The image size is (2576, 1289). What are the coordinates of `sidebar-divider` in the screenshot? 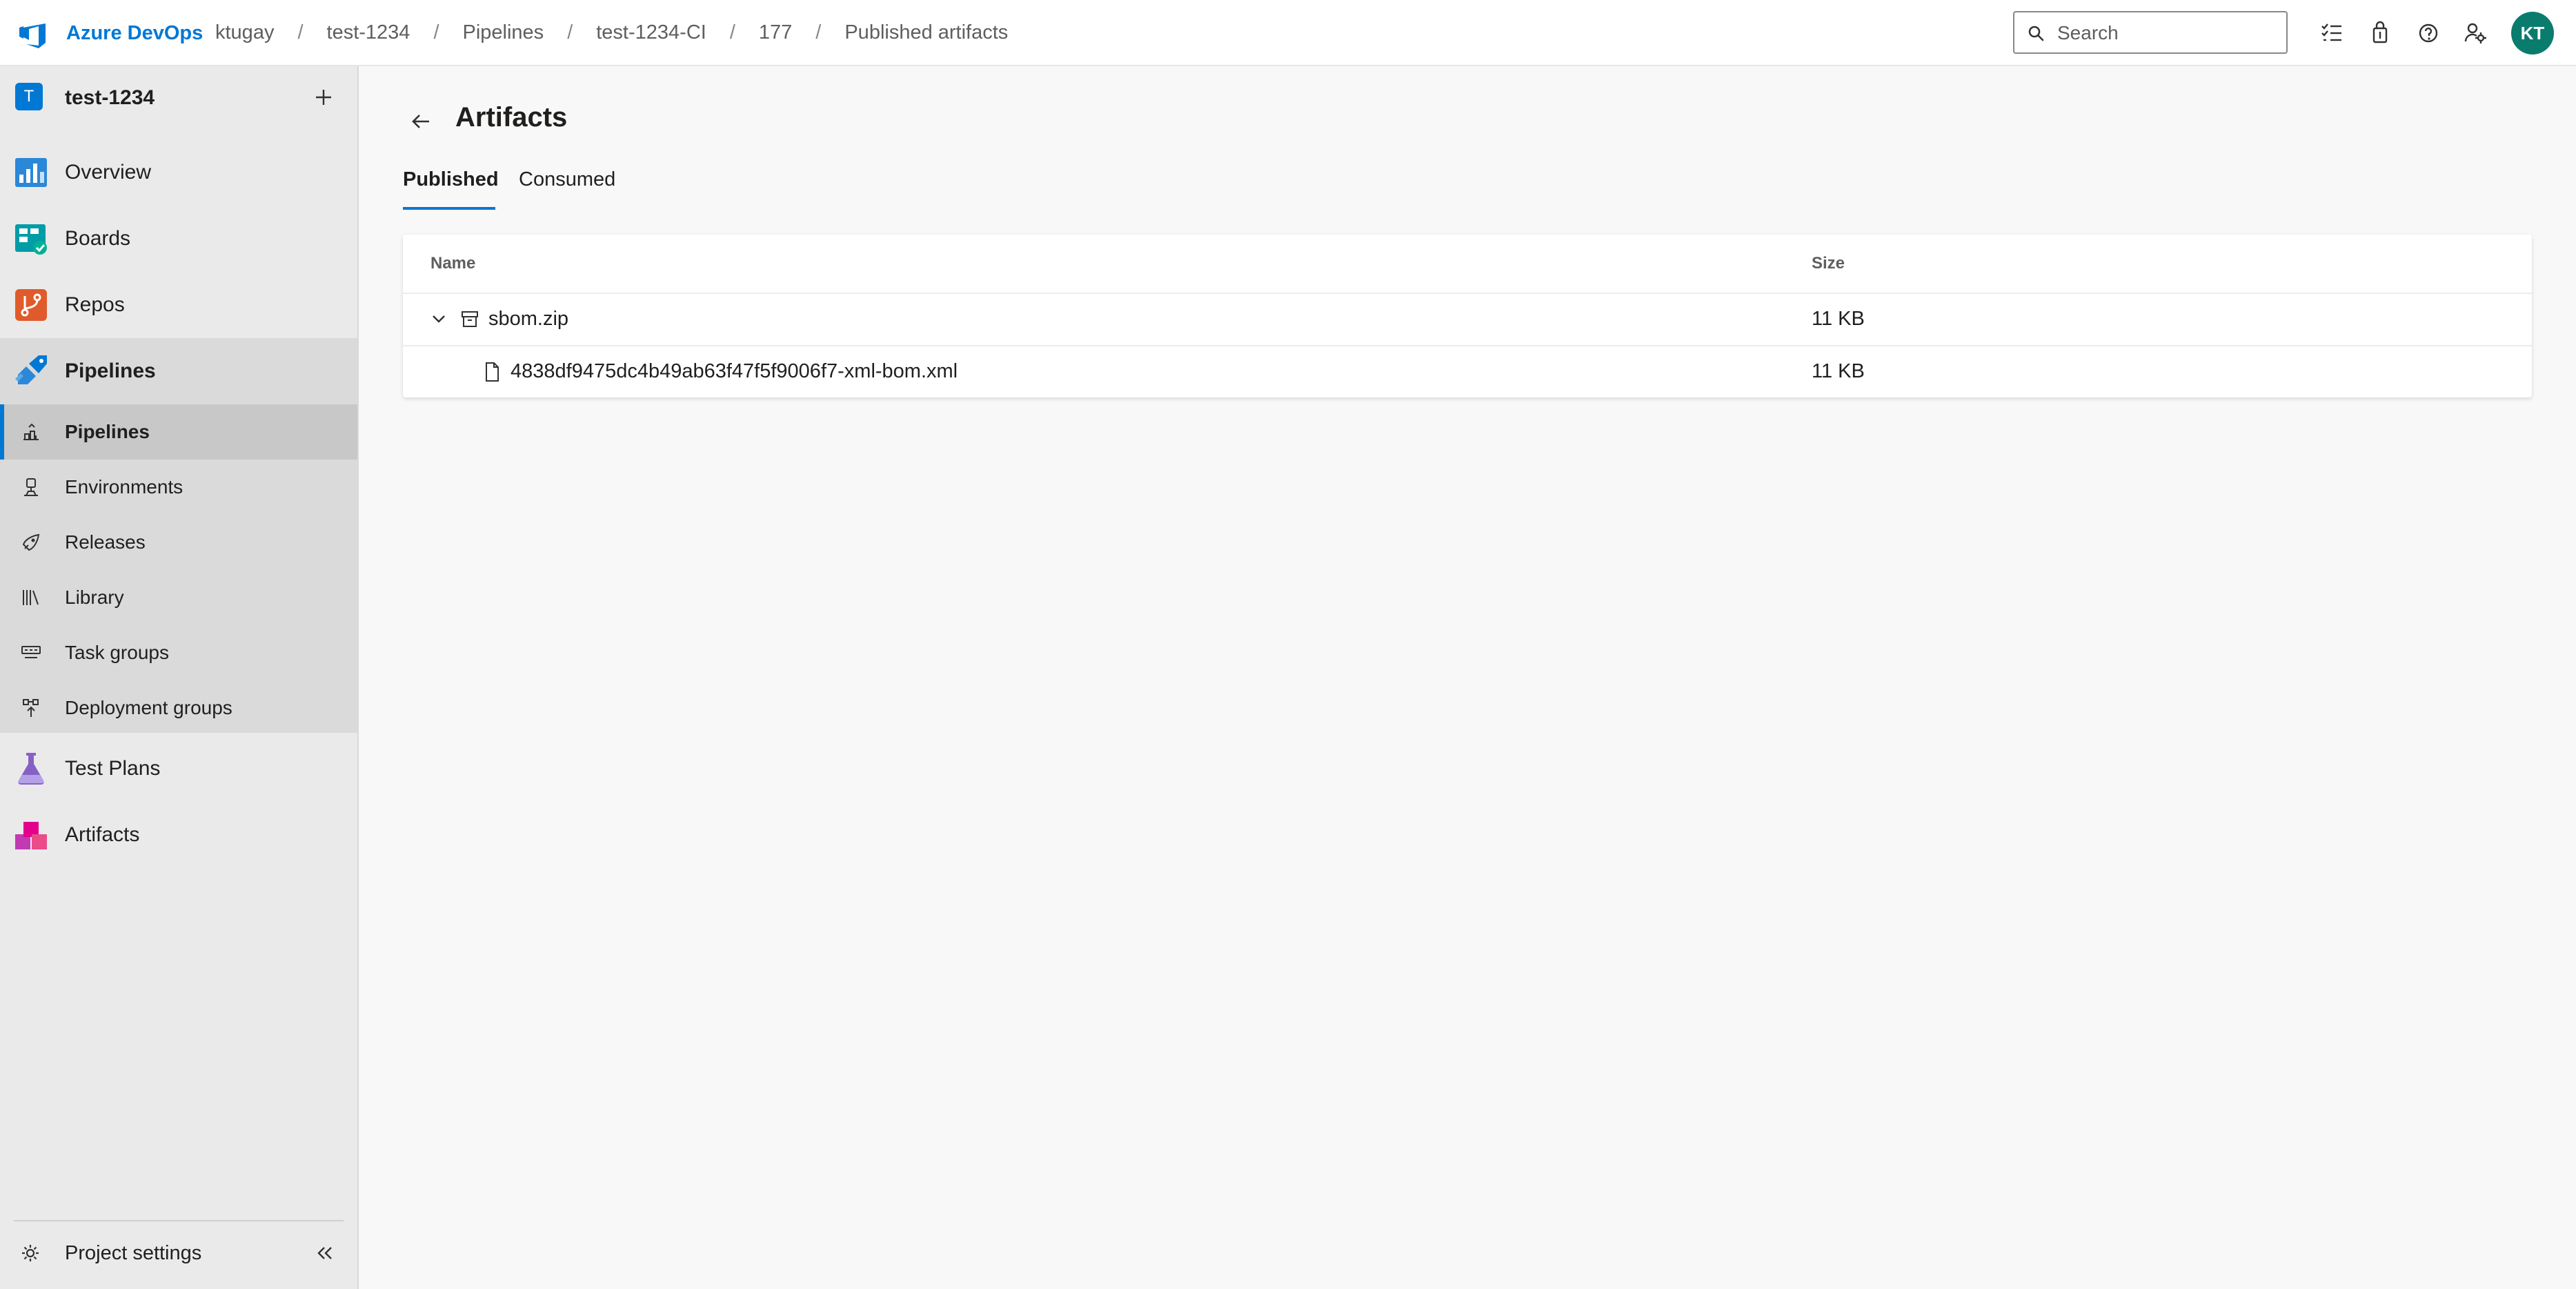 It's located at (179, 1220).